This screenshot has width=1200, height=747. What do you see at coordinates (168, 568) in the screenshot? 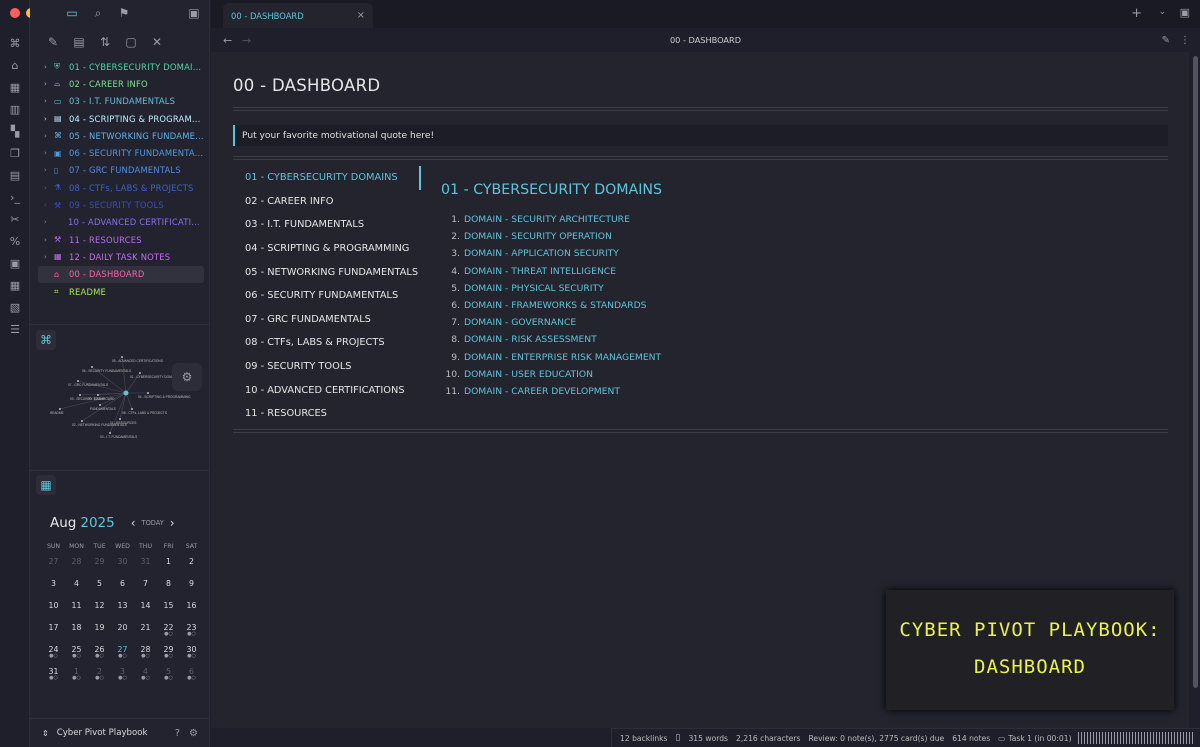
I see `calendar-day: 1` at bounding box center [168, 568].